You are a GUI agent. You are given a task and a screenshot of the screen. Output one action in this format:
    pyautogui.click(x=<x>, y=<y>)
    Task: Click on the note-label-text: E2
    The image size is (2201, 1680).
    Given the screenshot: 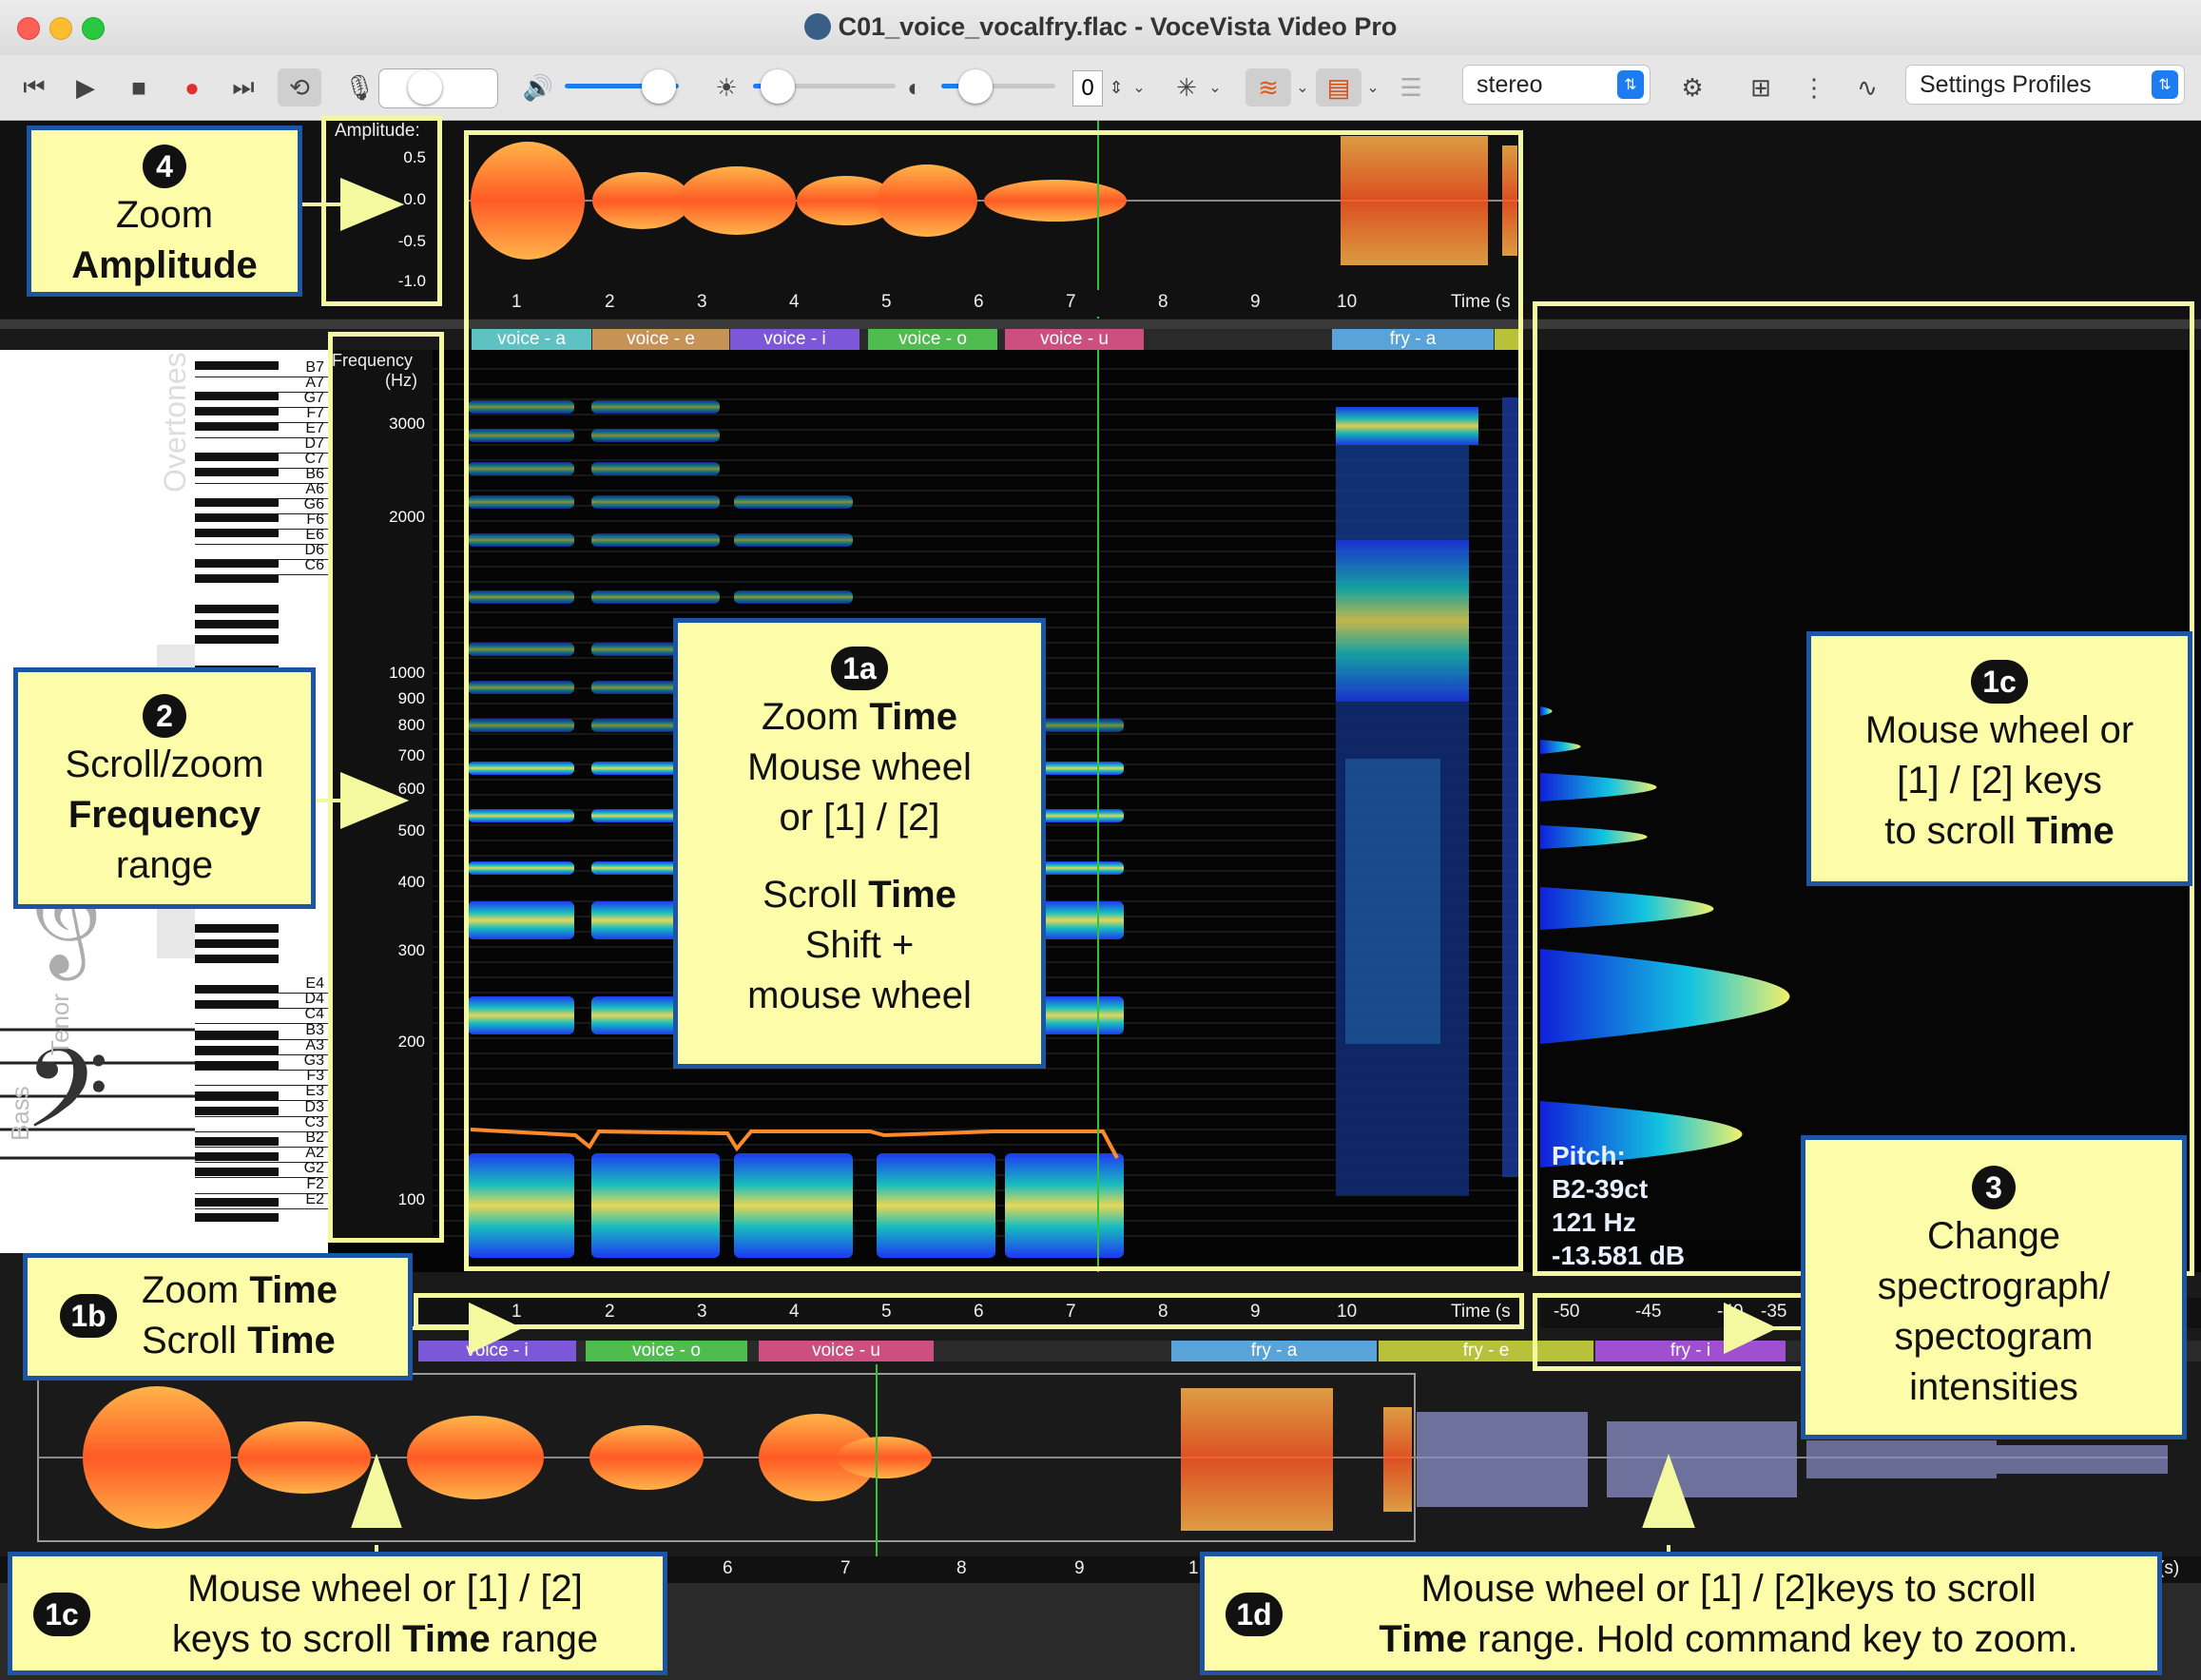 What is the action you would take?
    pyautogui.click(x=314, y=1198)
    